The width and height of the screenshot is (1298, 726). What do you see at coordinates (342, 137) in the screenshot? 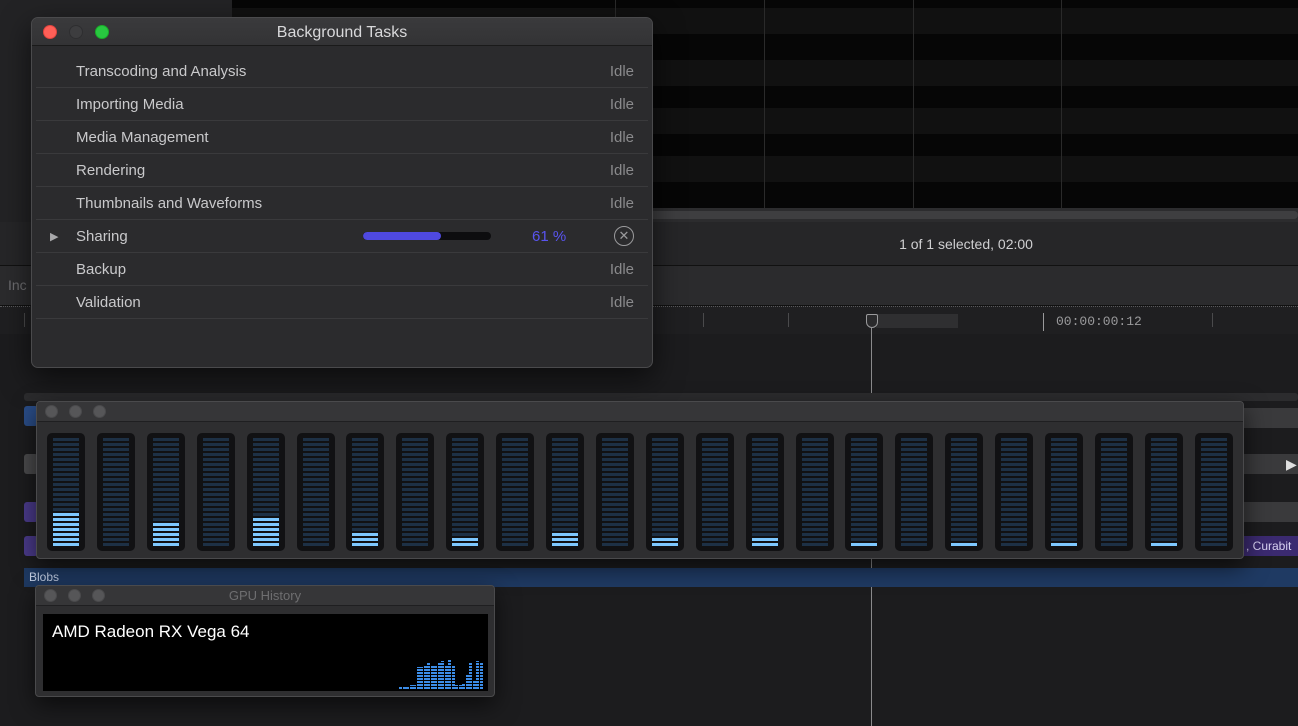
I see `task-row-media-management: Media Management Idle` at bounding box center [342, 137].